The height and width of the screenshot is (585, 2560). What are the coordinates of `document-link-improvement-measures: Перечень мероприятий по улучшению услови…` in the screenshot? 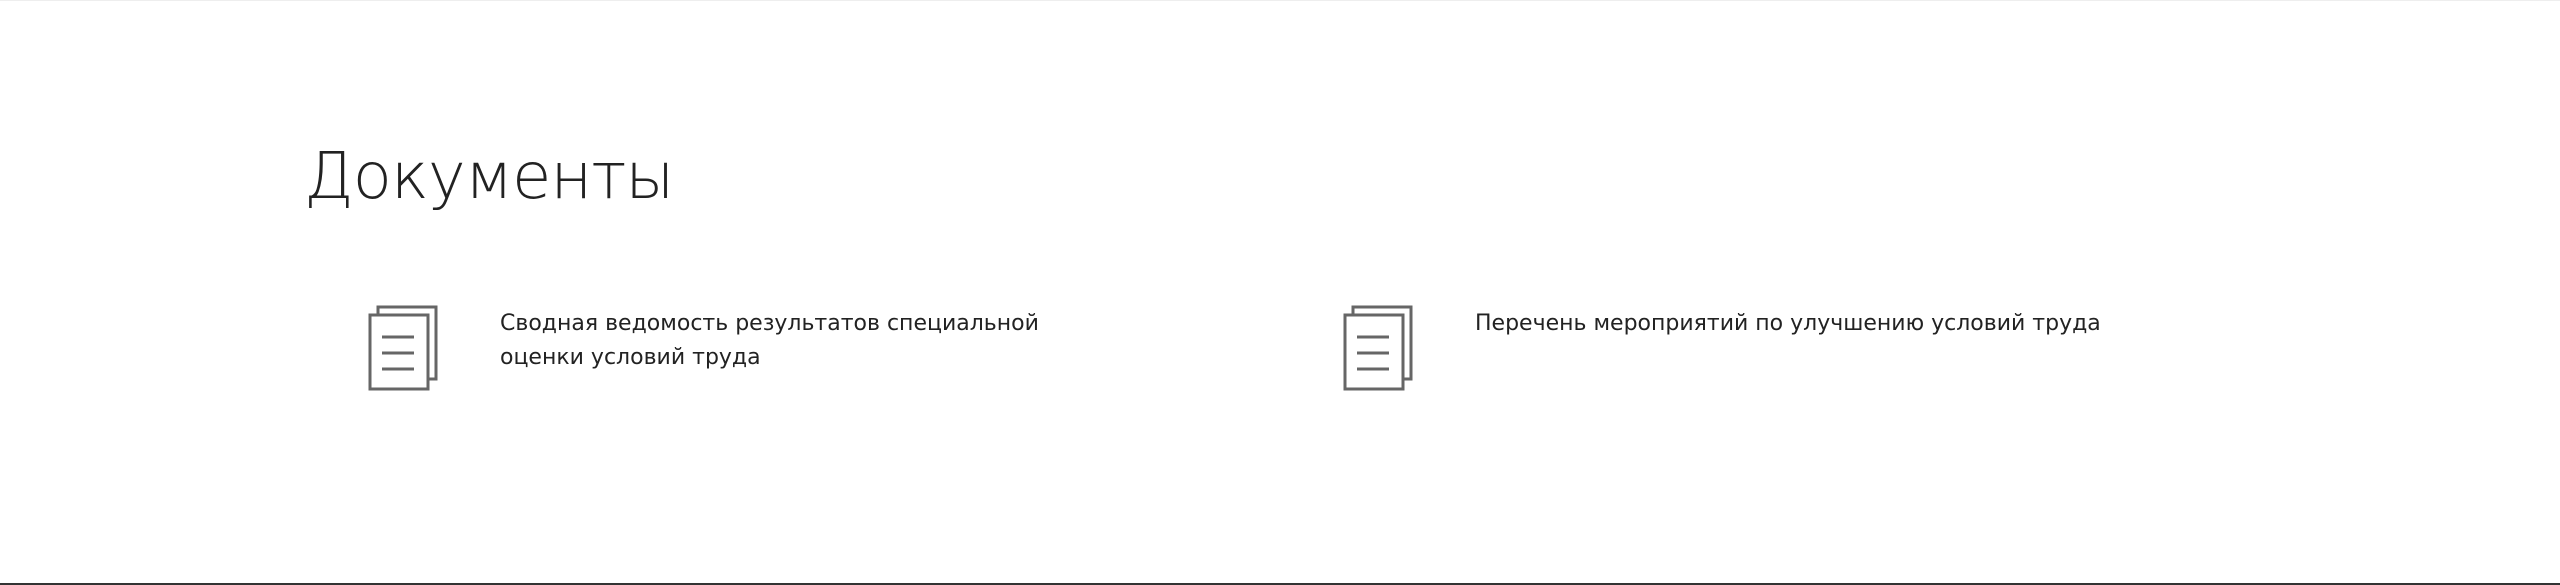 It's located at (1783, 346).